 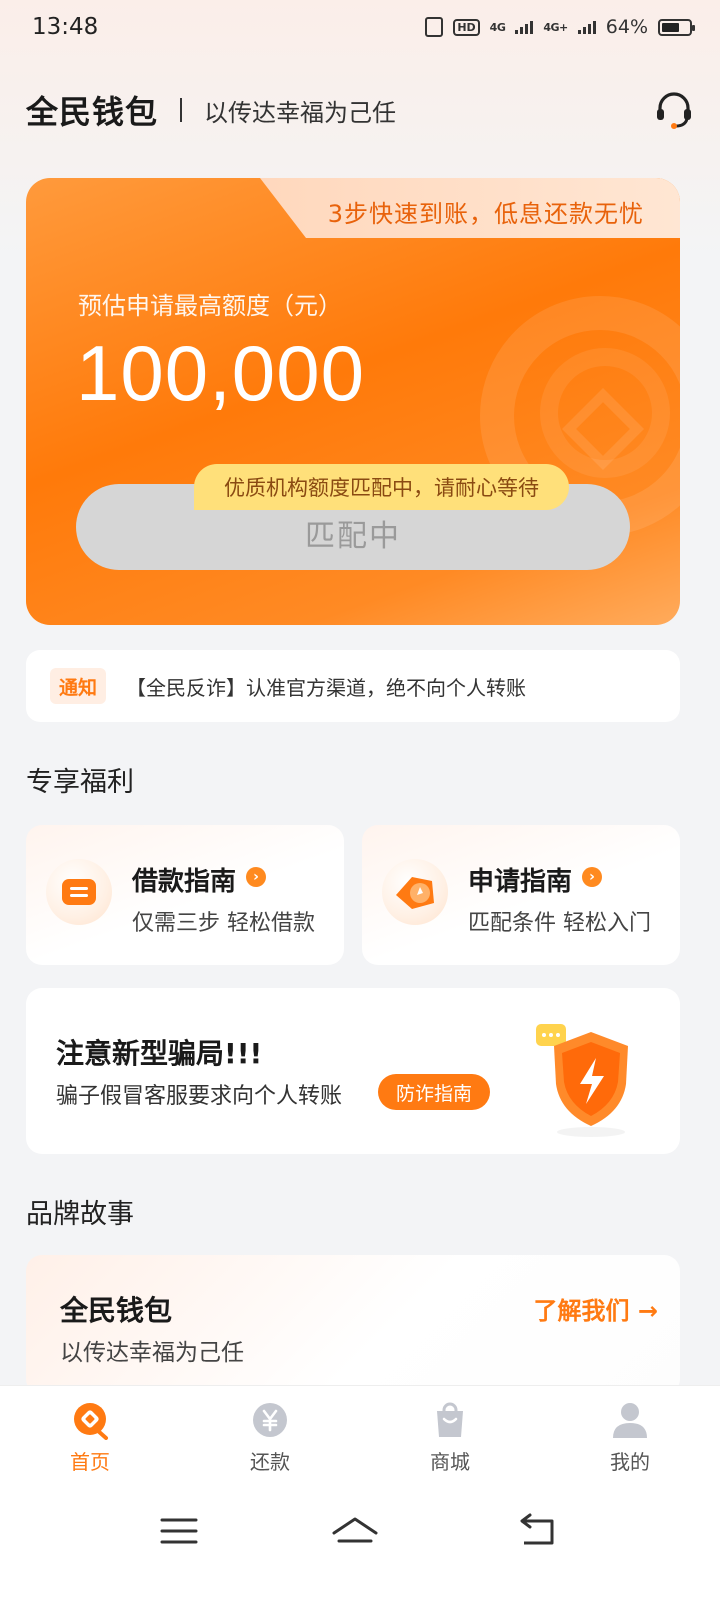 I want to click on shopping-bag-icon, so click(x=450, y=1419).